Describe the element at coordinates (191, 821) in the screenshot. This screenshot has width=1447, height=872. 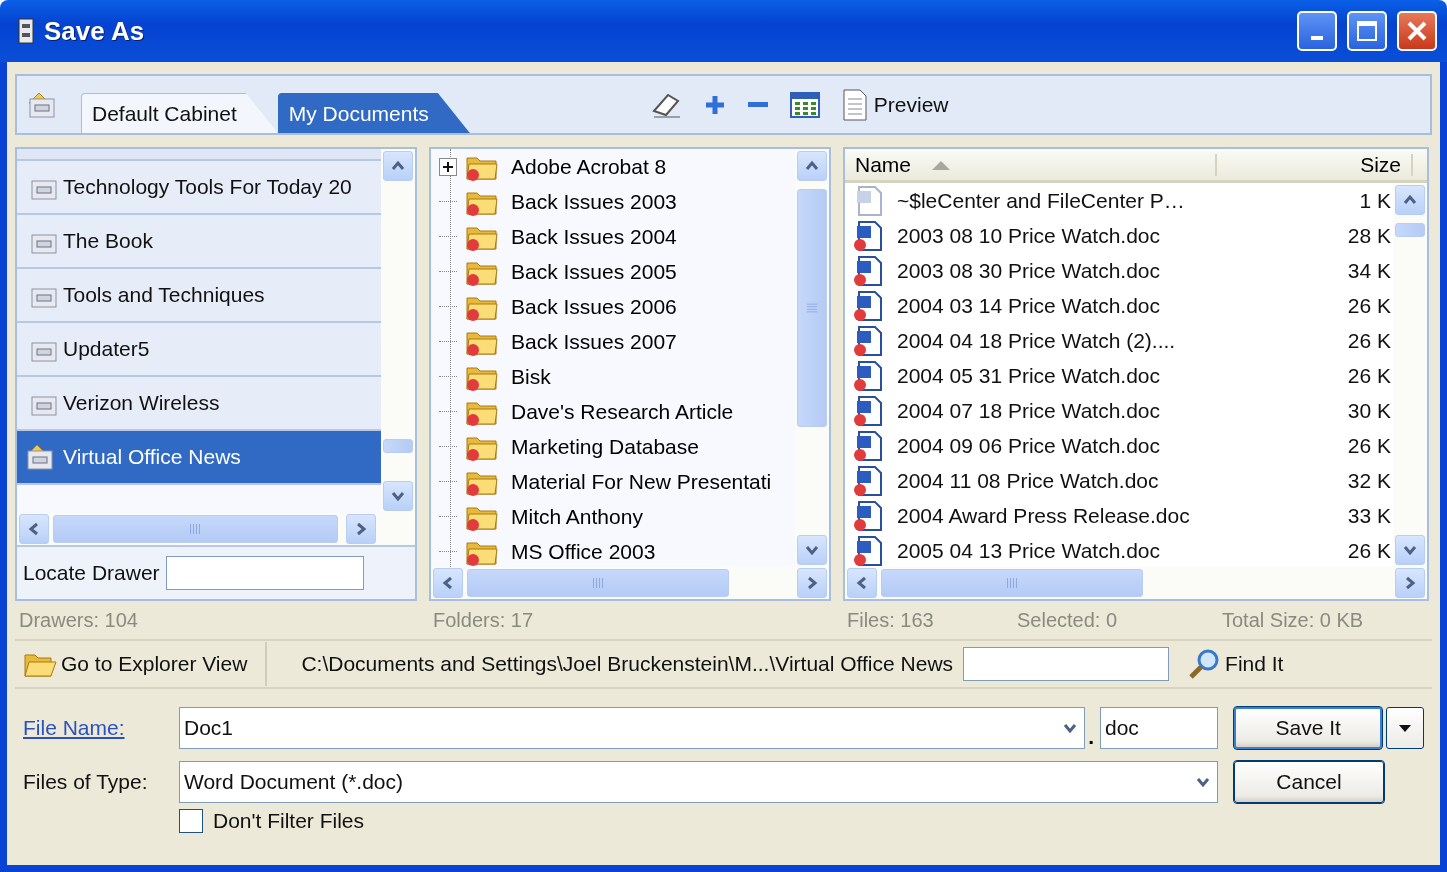
I see `checkbox` at that location.